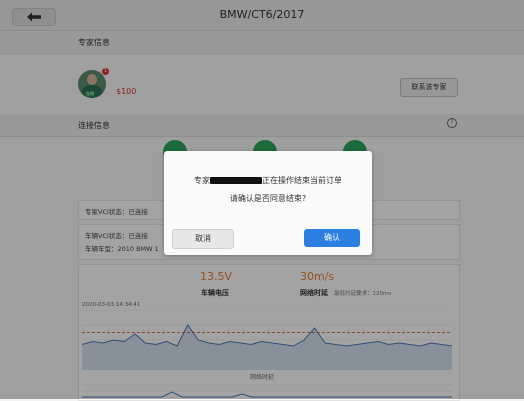 This screenshot has height=401, width=524. What do you see at coordinates (203, 239) in the screenshot?
I see `cancel-button: 取消` at bounding box center [203, 239].